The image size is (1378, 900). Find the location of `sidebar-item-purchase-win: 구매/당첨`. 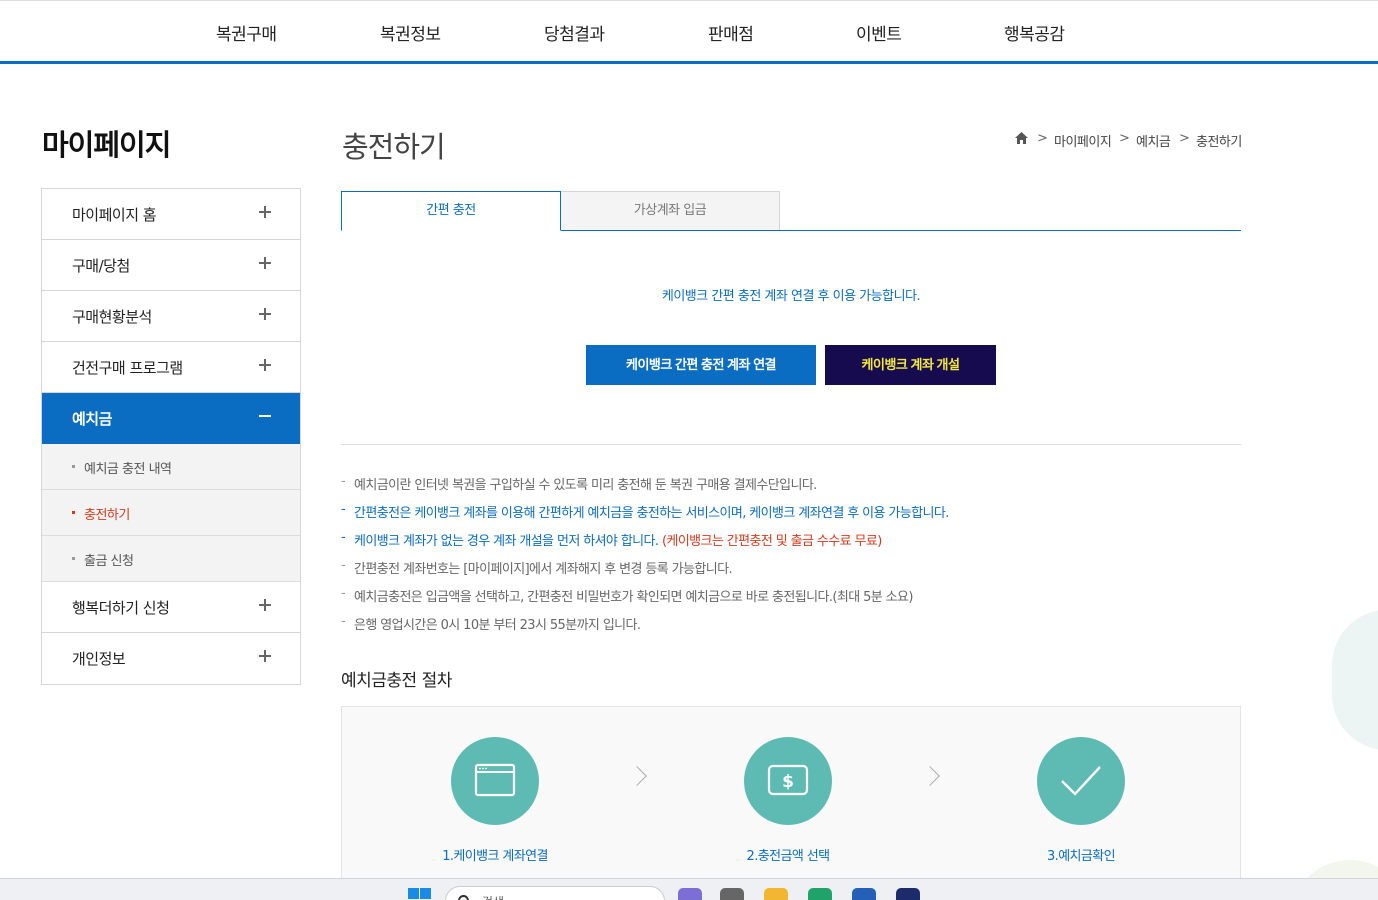

sidebar-item-purchase-win: 구매/당첨 is located at coordinates (171, 265).